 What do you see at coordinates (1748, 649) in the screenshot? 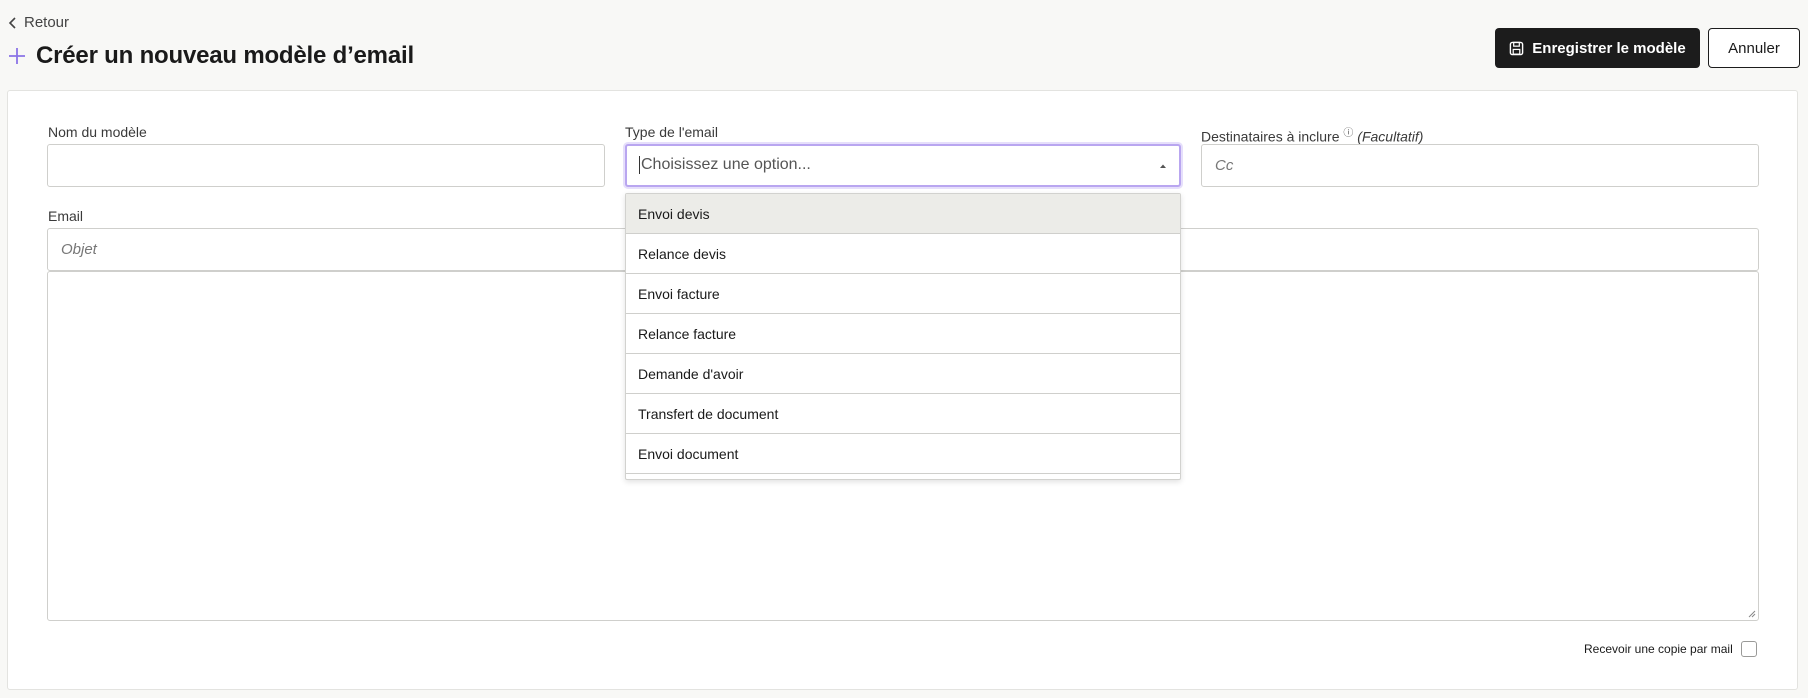
I see `copy-by-mail-checkbox` at bounding box center [1748, 649].